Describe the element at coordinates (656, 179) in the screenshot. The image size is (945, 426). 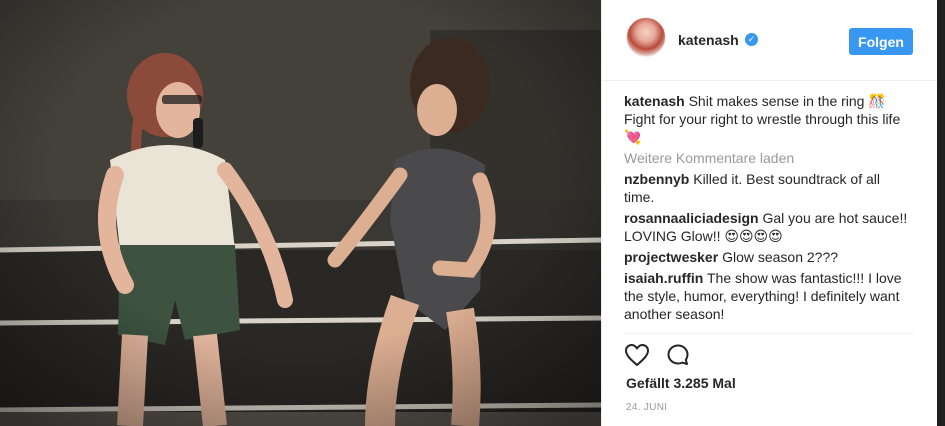
I see `comment-username: nzbennyb` at that location.